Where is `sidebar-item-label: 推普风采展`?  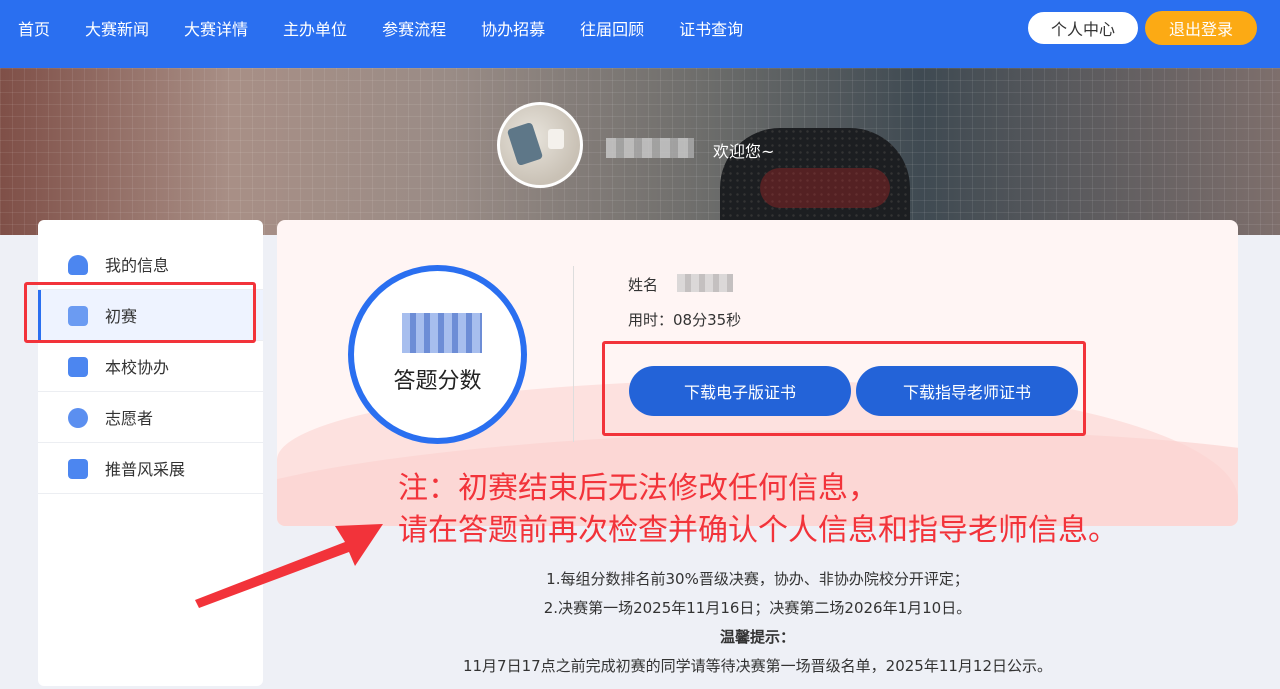
sidebar-item-label: 推普风采展 is located at coordinates (145, 469).